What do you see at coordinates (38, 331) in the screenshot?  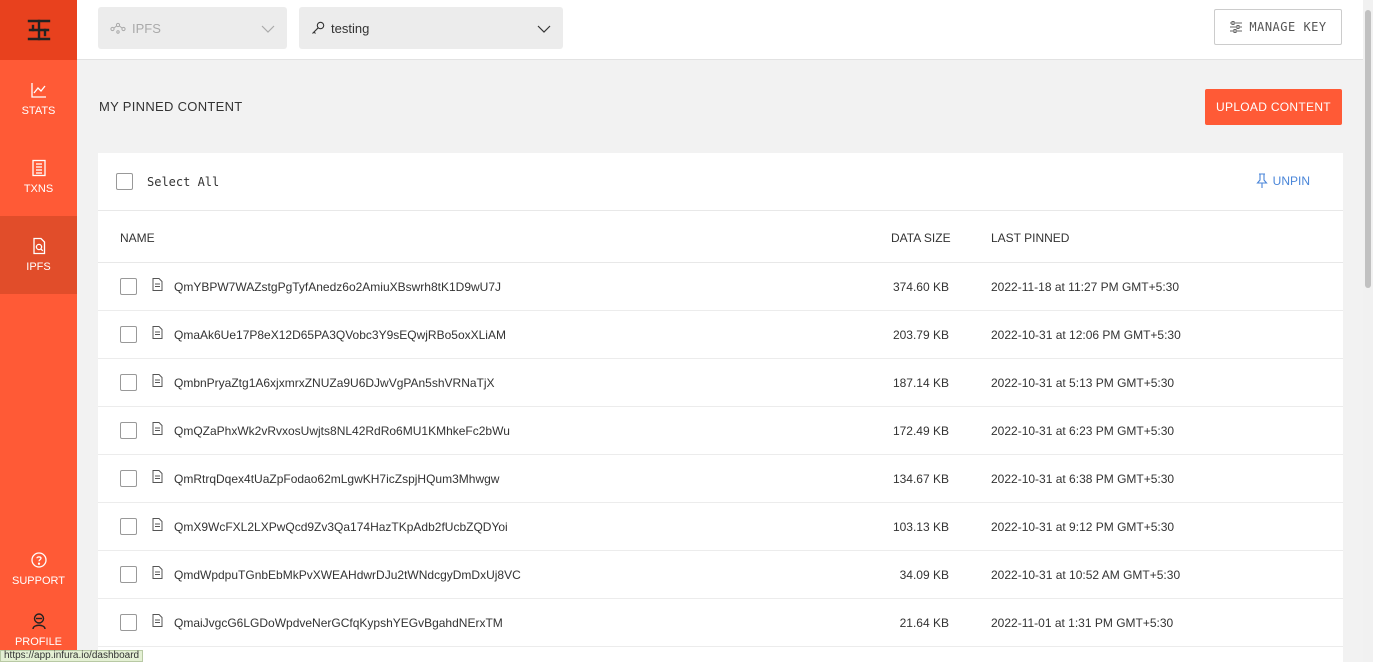 I see `sidebar: STATS TXNS IPFS SUPPORT PROFILE` at bounding box center [38, 331].